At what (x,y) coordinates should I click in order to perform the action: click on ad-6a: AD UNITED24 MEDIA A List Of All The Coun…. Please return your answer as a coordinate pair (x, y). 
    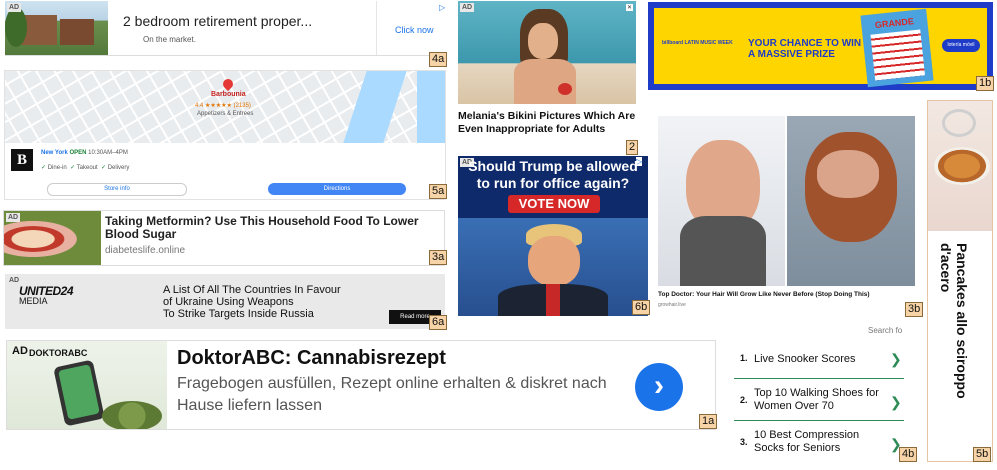
    Looking at the image, I should click on (225, 301).